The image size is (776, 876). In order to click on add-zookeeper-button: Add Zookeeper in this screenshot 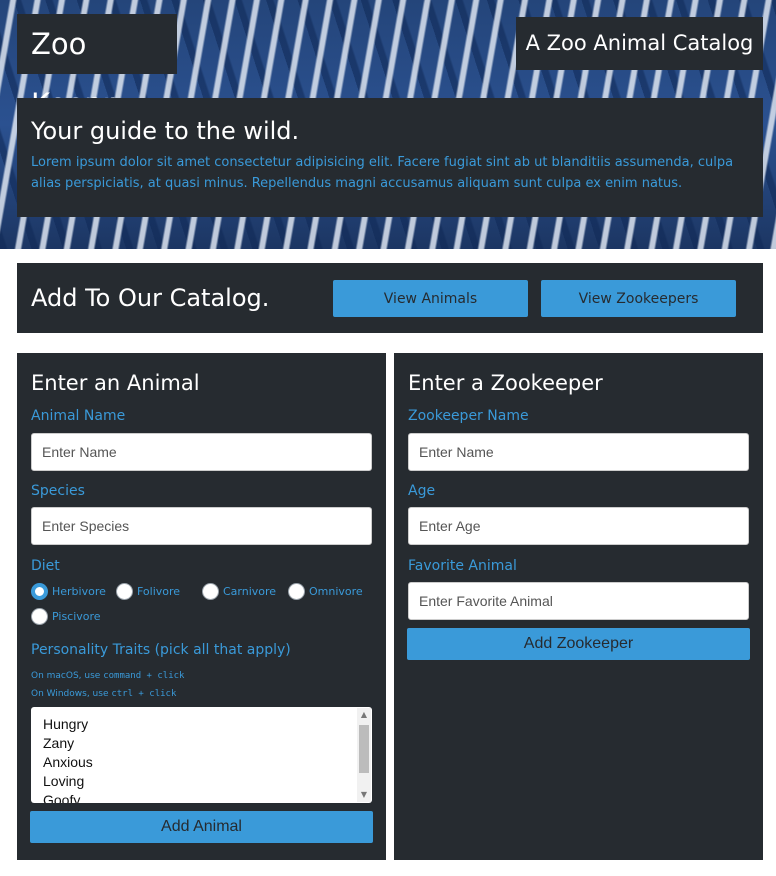, I will do `click(578, 644)`.